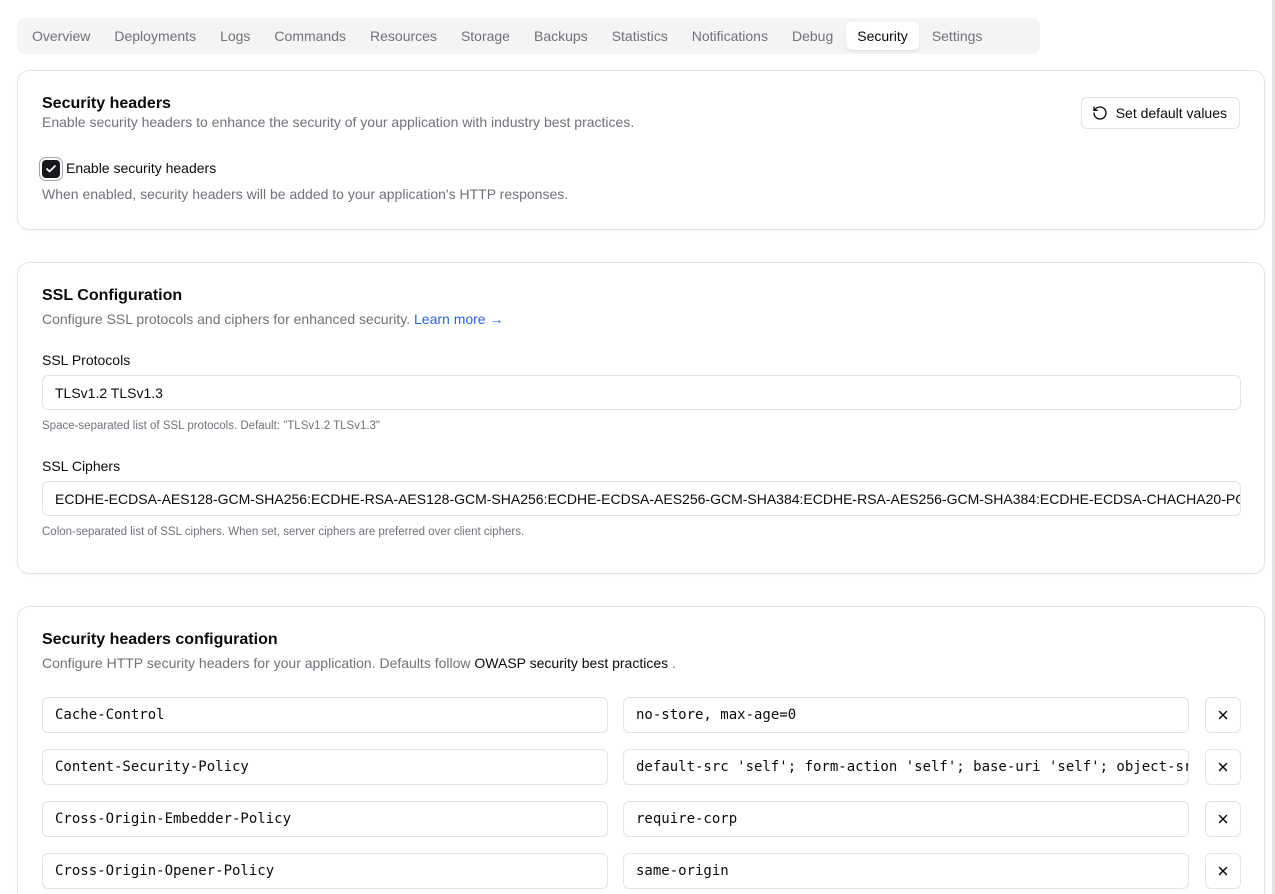 The image size is (1275, 894). I want to click on security-headers-title: Security headers, so click(106, 103).